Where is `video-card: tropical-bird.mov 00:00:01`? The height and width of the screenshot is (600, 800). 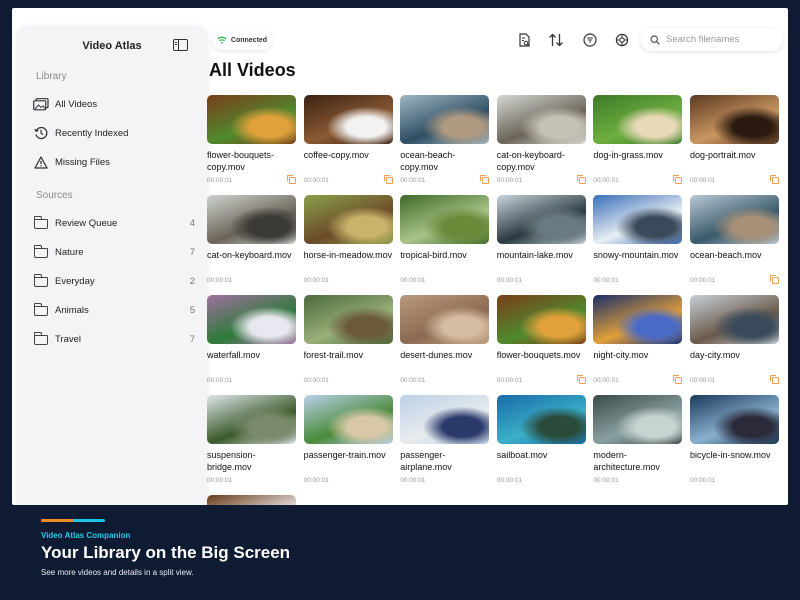 video-card: tropical-bird.mov 00:00:01 is located at coordinates (445, 243).